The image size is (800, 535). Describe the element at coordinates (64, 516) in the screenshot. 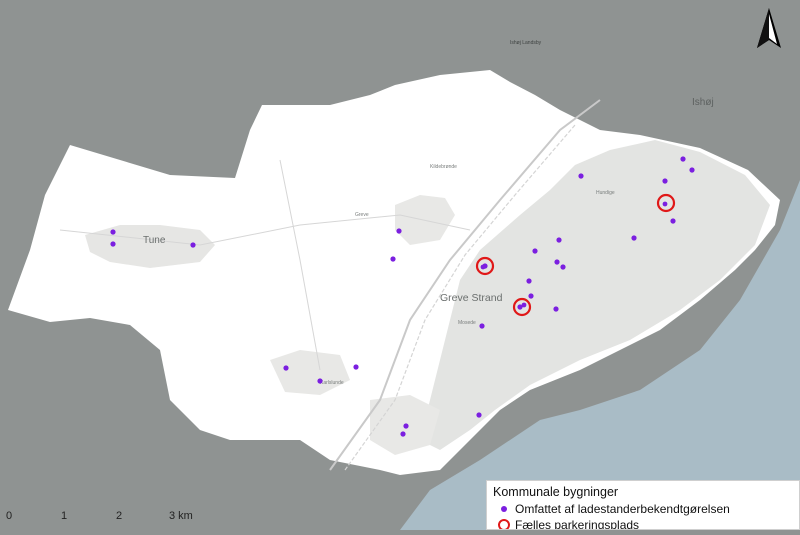

I see `scale-tick-1: 1` at that location.